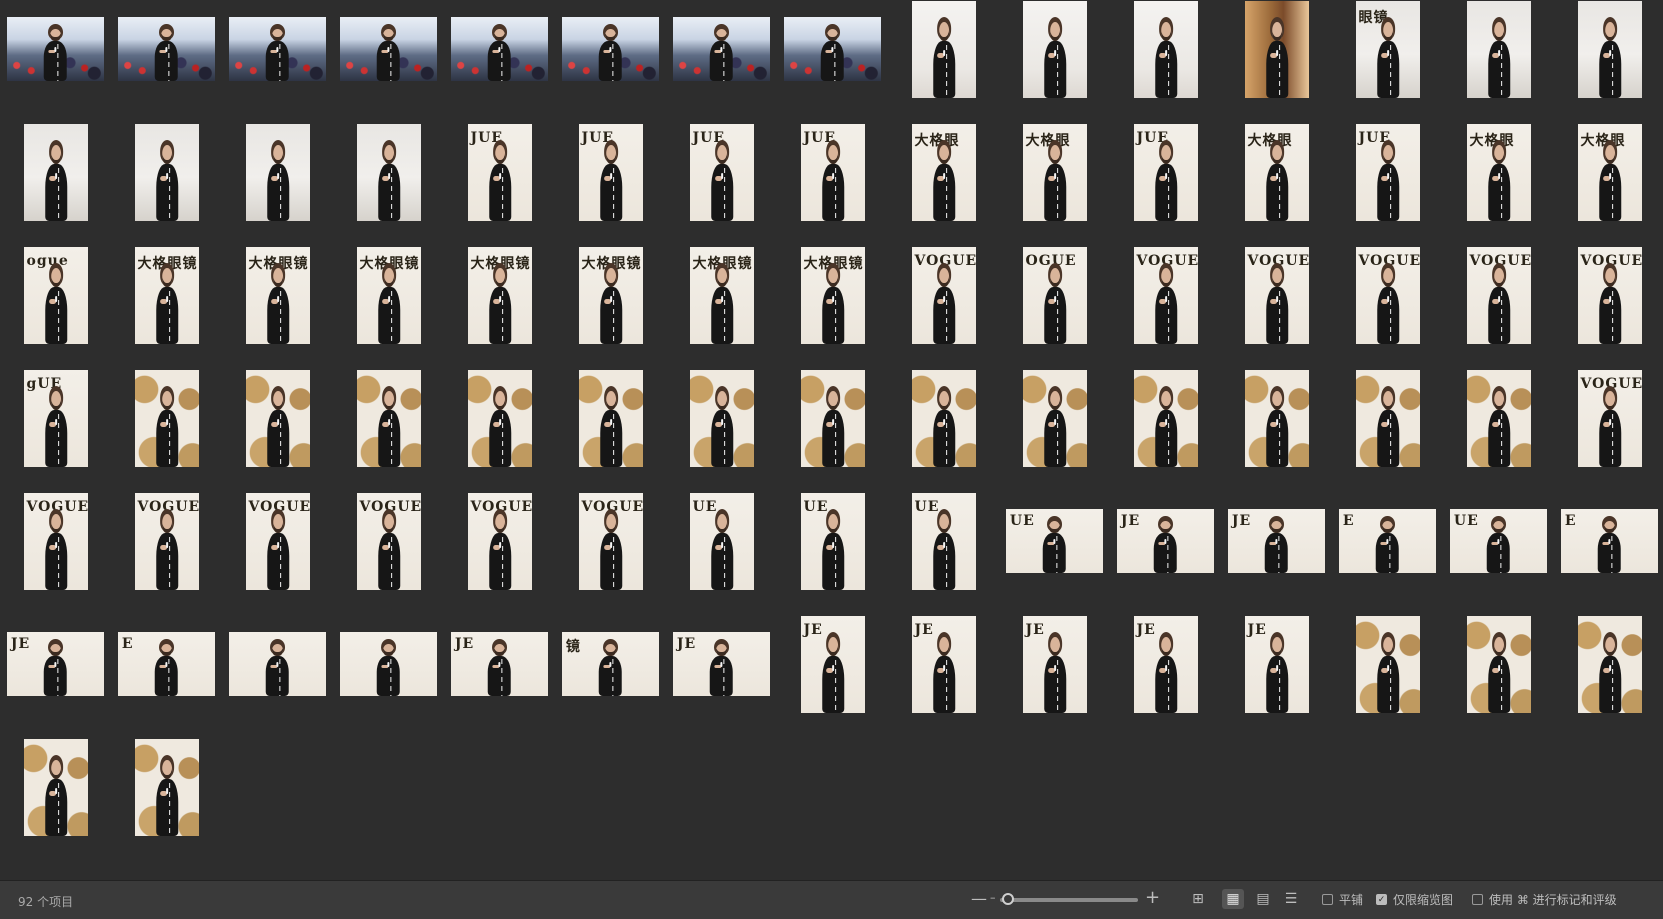 This screenshot has height=919, width=1663. Describe the element at coordinates (1233, 899) in the screenshot. I see `large-grid-view-icon: ▦` at that location.